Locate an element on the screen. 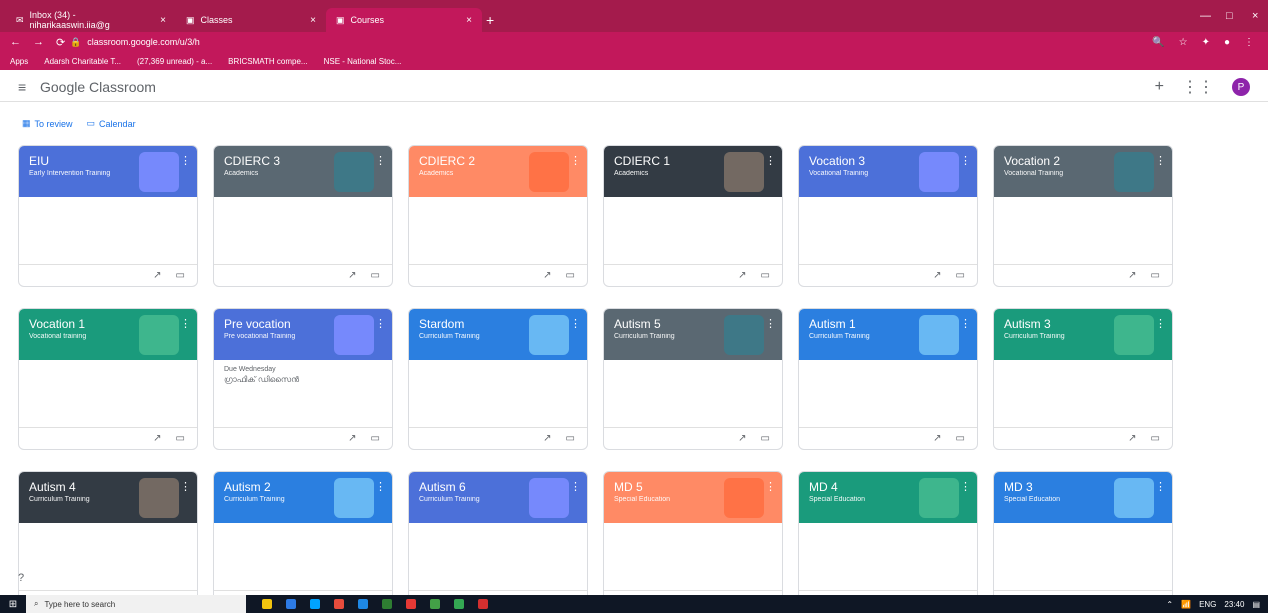 The image size is (1268, 613). class-card: Vocation 1 Vocational training ⋮ ↗ ▭ is located at coordinates (108, 379).